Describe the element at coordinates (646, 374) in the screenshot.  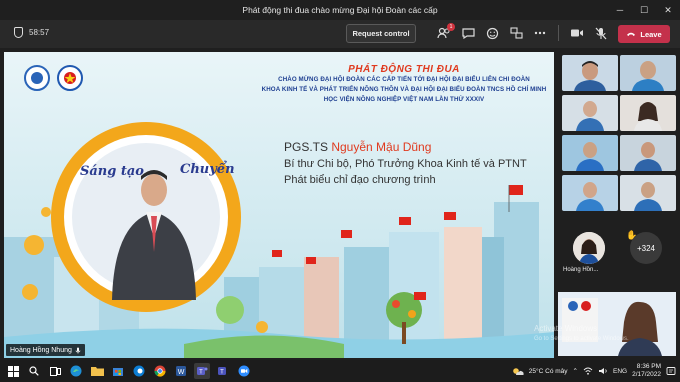
I see `clock-date: 2/17/2022` at that location.